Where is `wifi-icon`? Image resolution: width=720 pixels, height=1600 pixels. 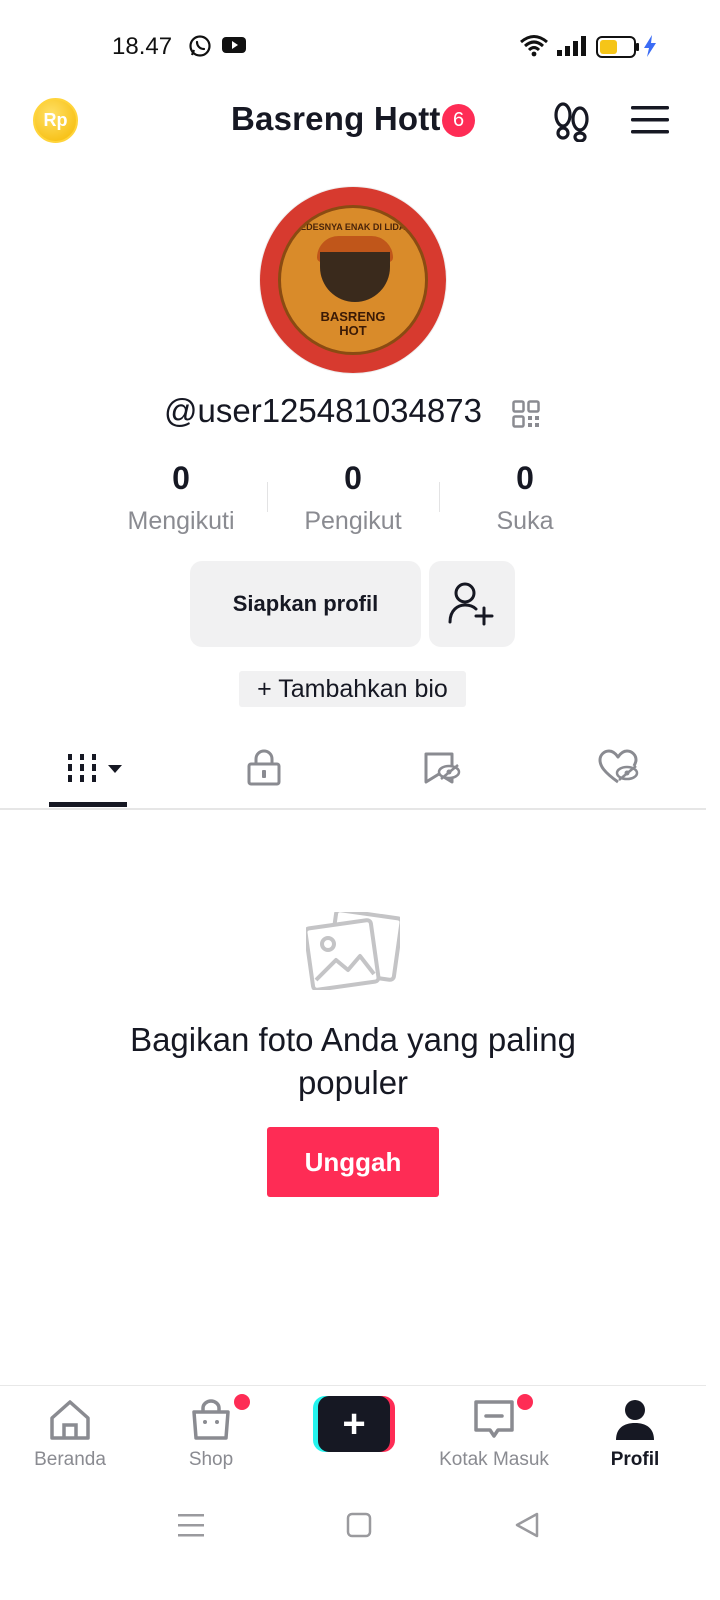
wifi-icon is located at coordinates (534, 46).